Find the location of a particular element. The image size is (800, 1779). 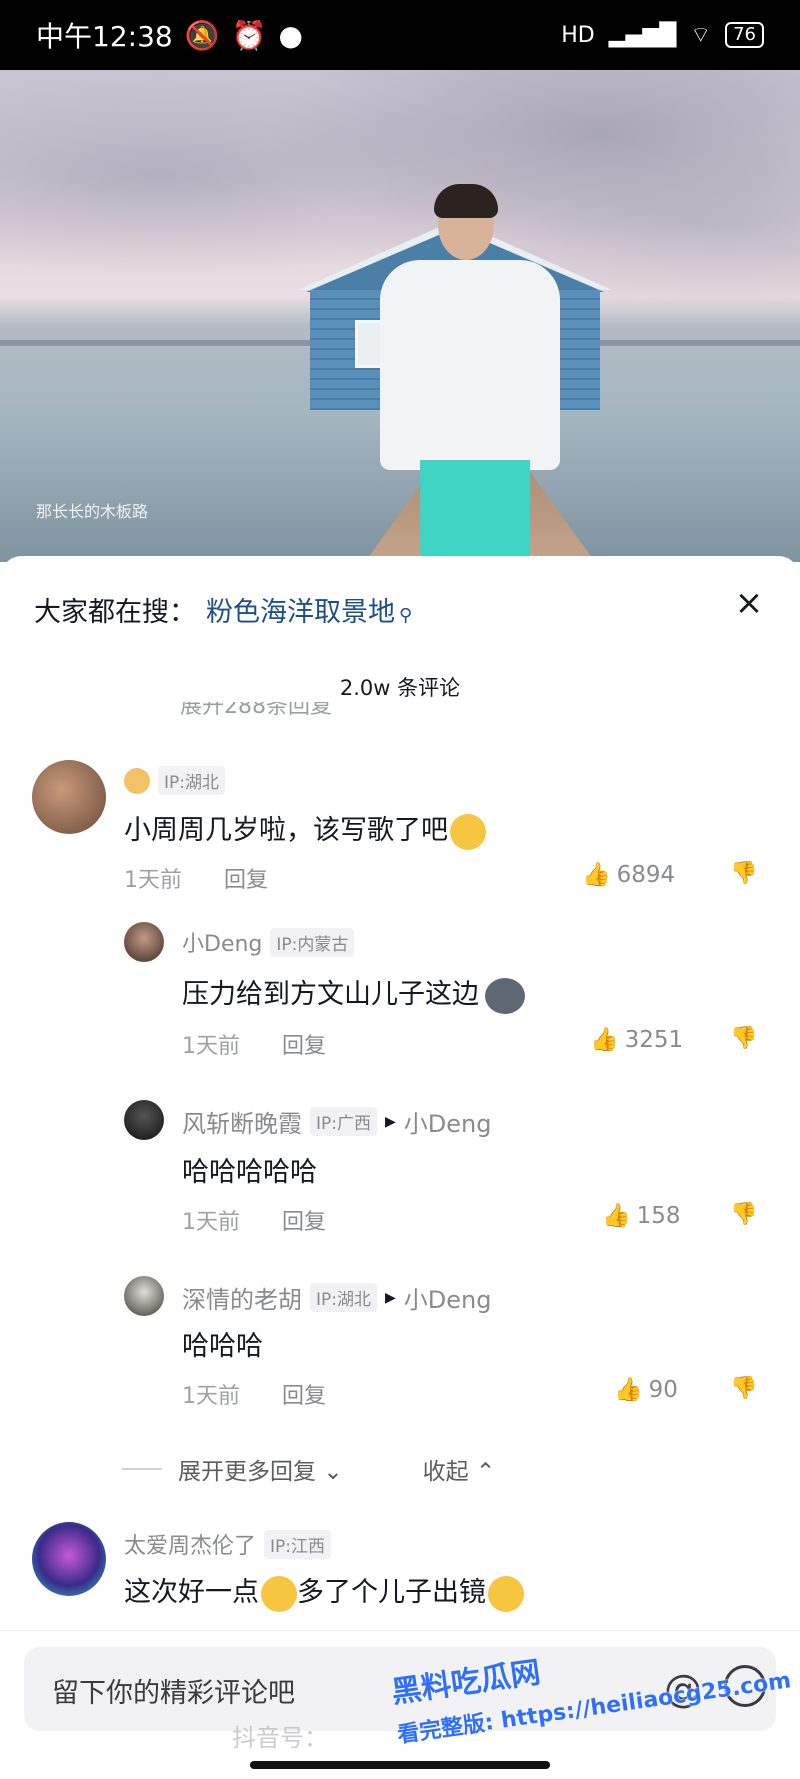

partial-expand-text: 展开288条回复 is located at coordinates (256, 709).